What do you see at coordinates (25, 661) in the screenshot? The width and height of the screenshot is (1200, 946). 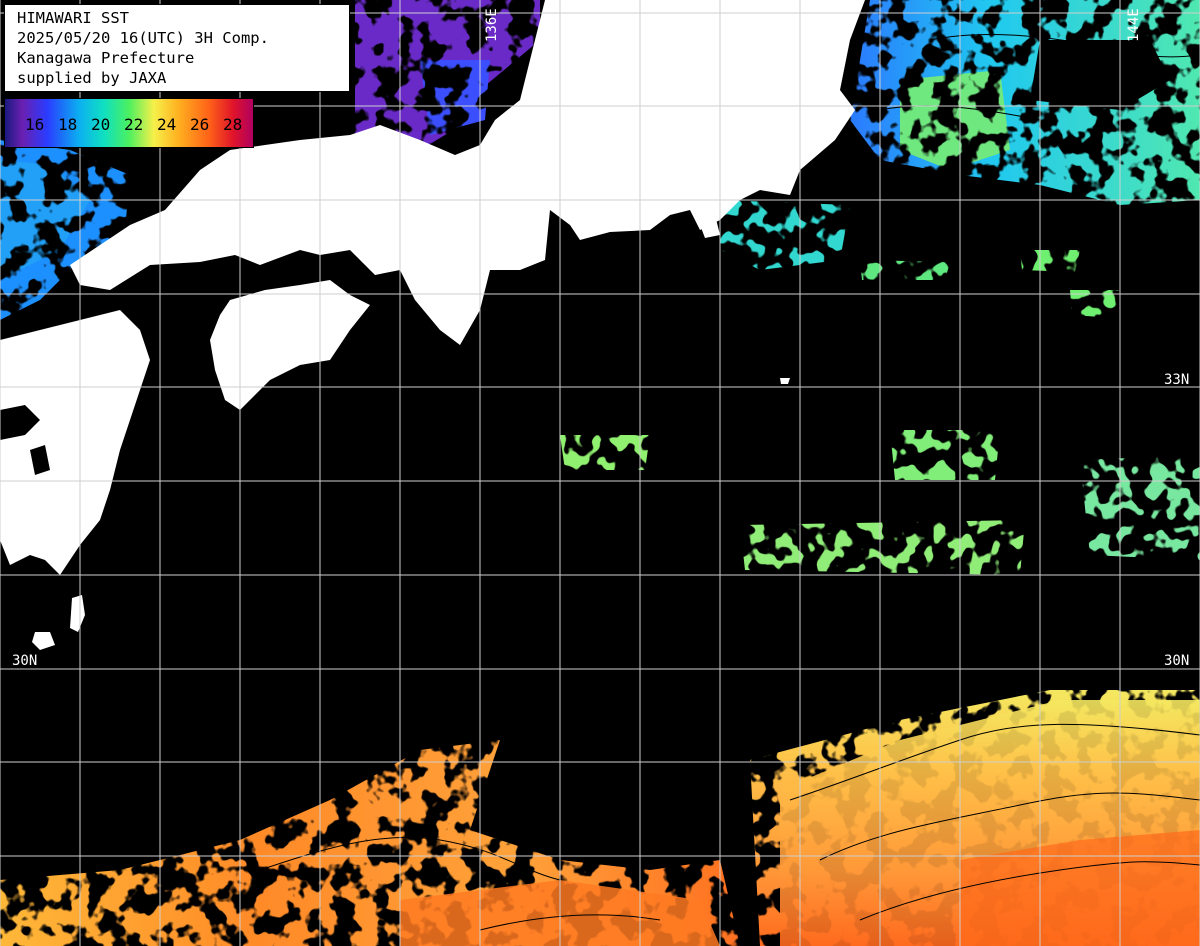 I see `lat-label-30-left: 30N` at bounding box center [25, 661].